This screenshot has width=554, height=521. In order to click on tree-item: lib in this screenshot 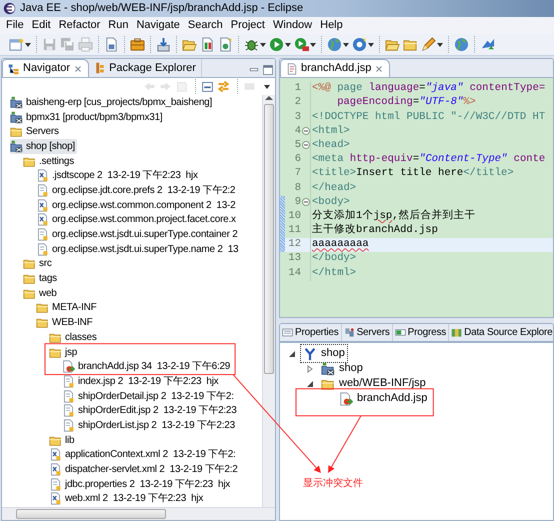, I will do `click(62, 440)`.